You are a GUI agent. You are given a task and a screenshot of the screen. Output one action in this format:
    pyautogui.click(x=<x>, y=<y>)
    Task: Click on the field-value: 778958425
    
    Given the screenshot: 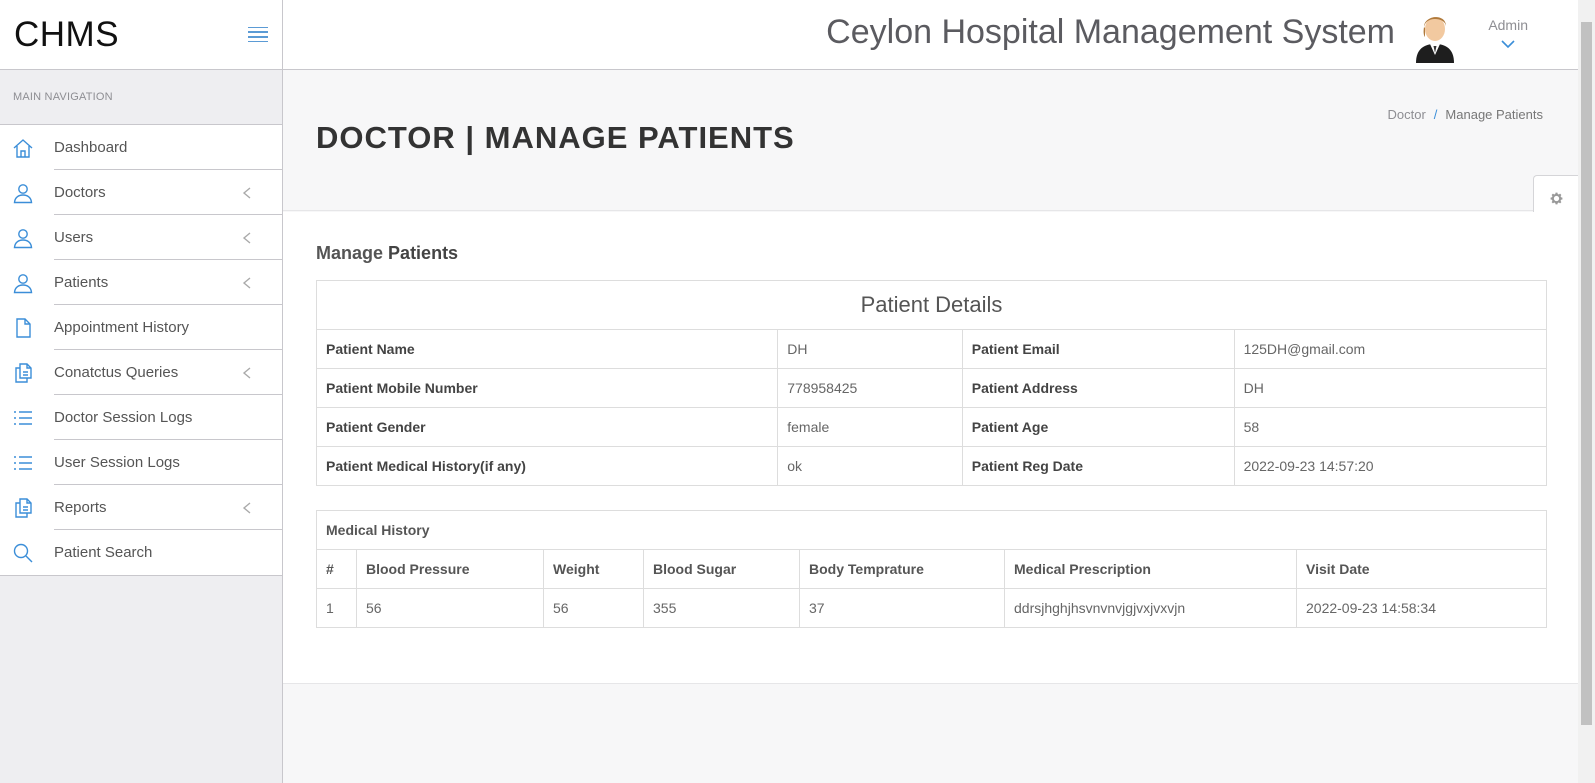 What is the action you would take?
    pyautogui.click(x=870, y=388)
    